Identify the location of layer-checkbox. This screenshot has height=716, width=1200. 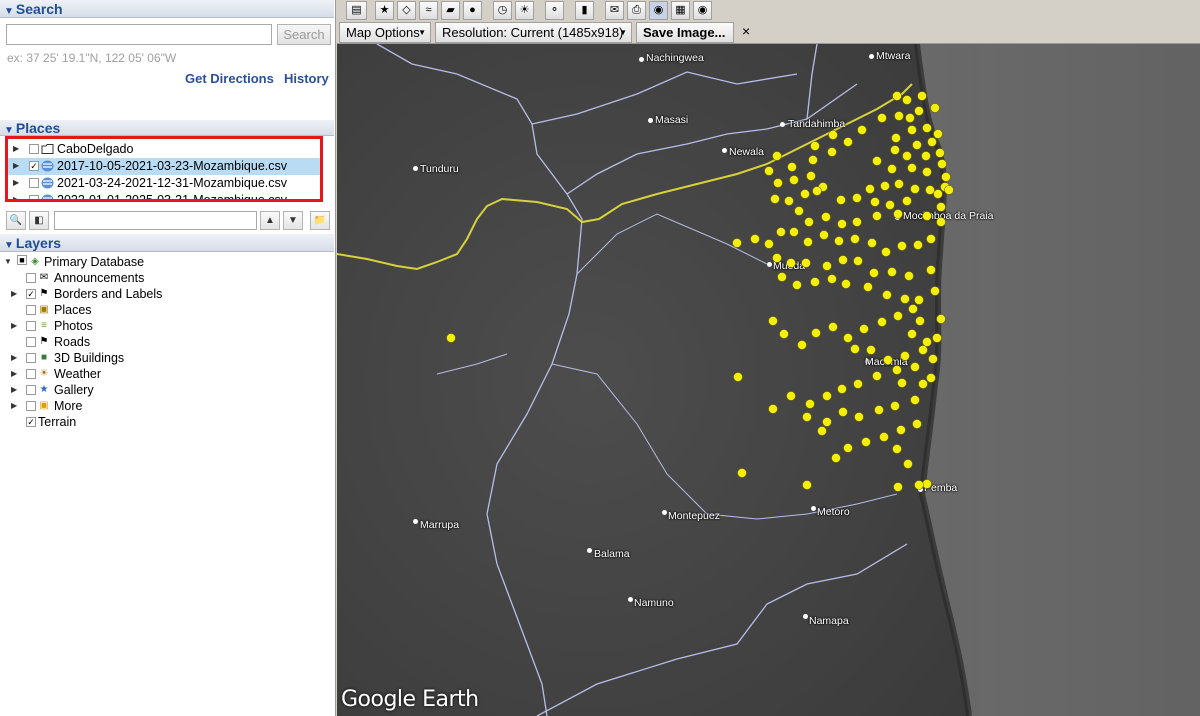
(31, 358).